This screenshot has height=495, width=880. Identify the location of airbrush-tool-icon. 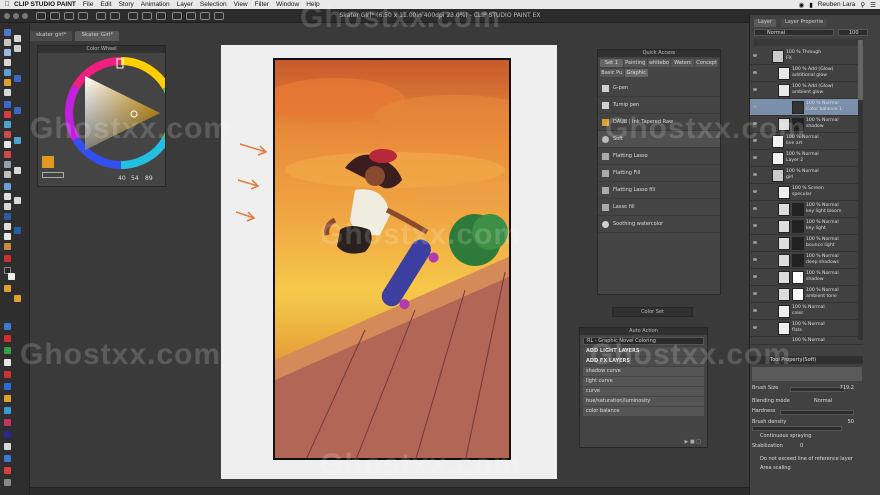
(7, 134).